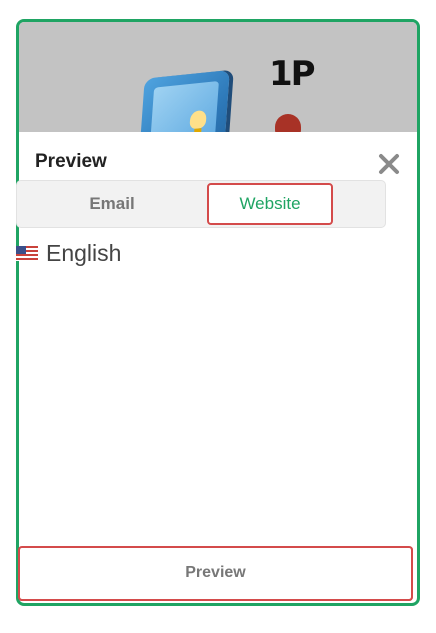 The width and height of the screenshot is (436, 633). I want to click on language-item-english: English, so click(68, 253).